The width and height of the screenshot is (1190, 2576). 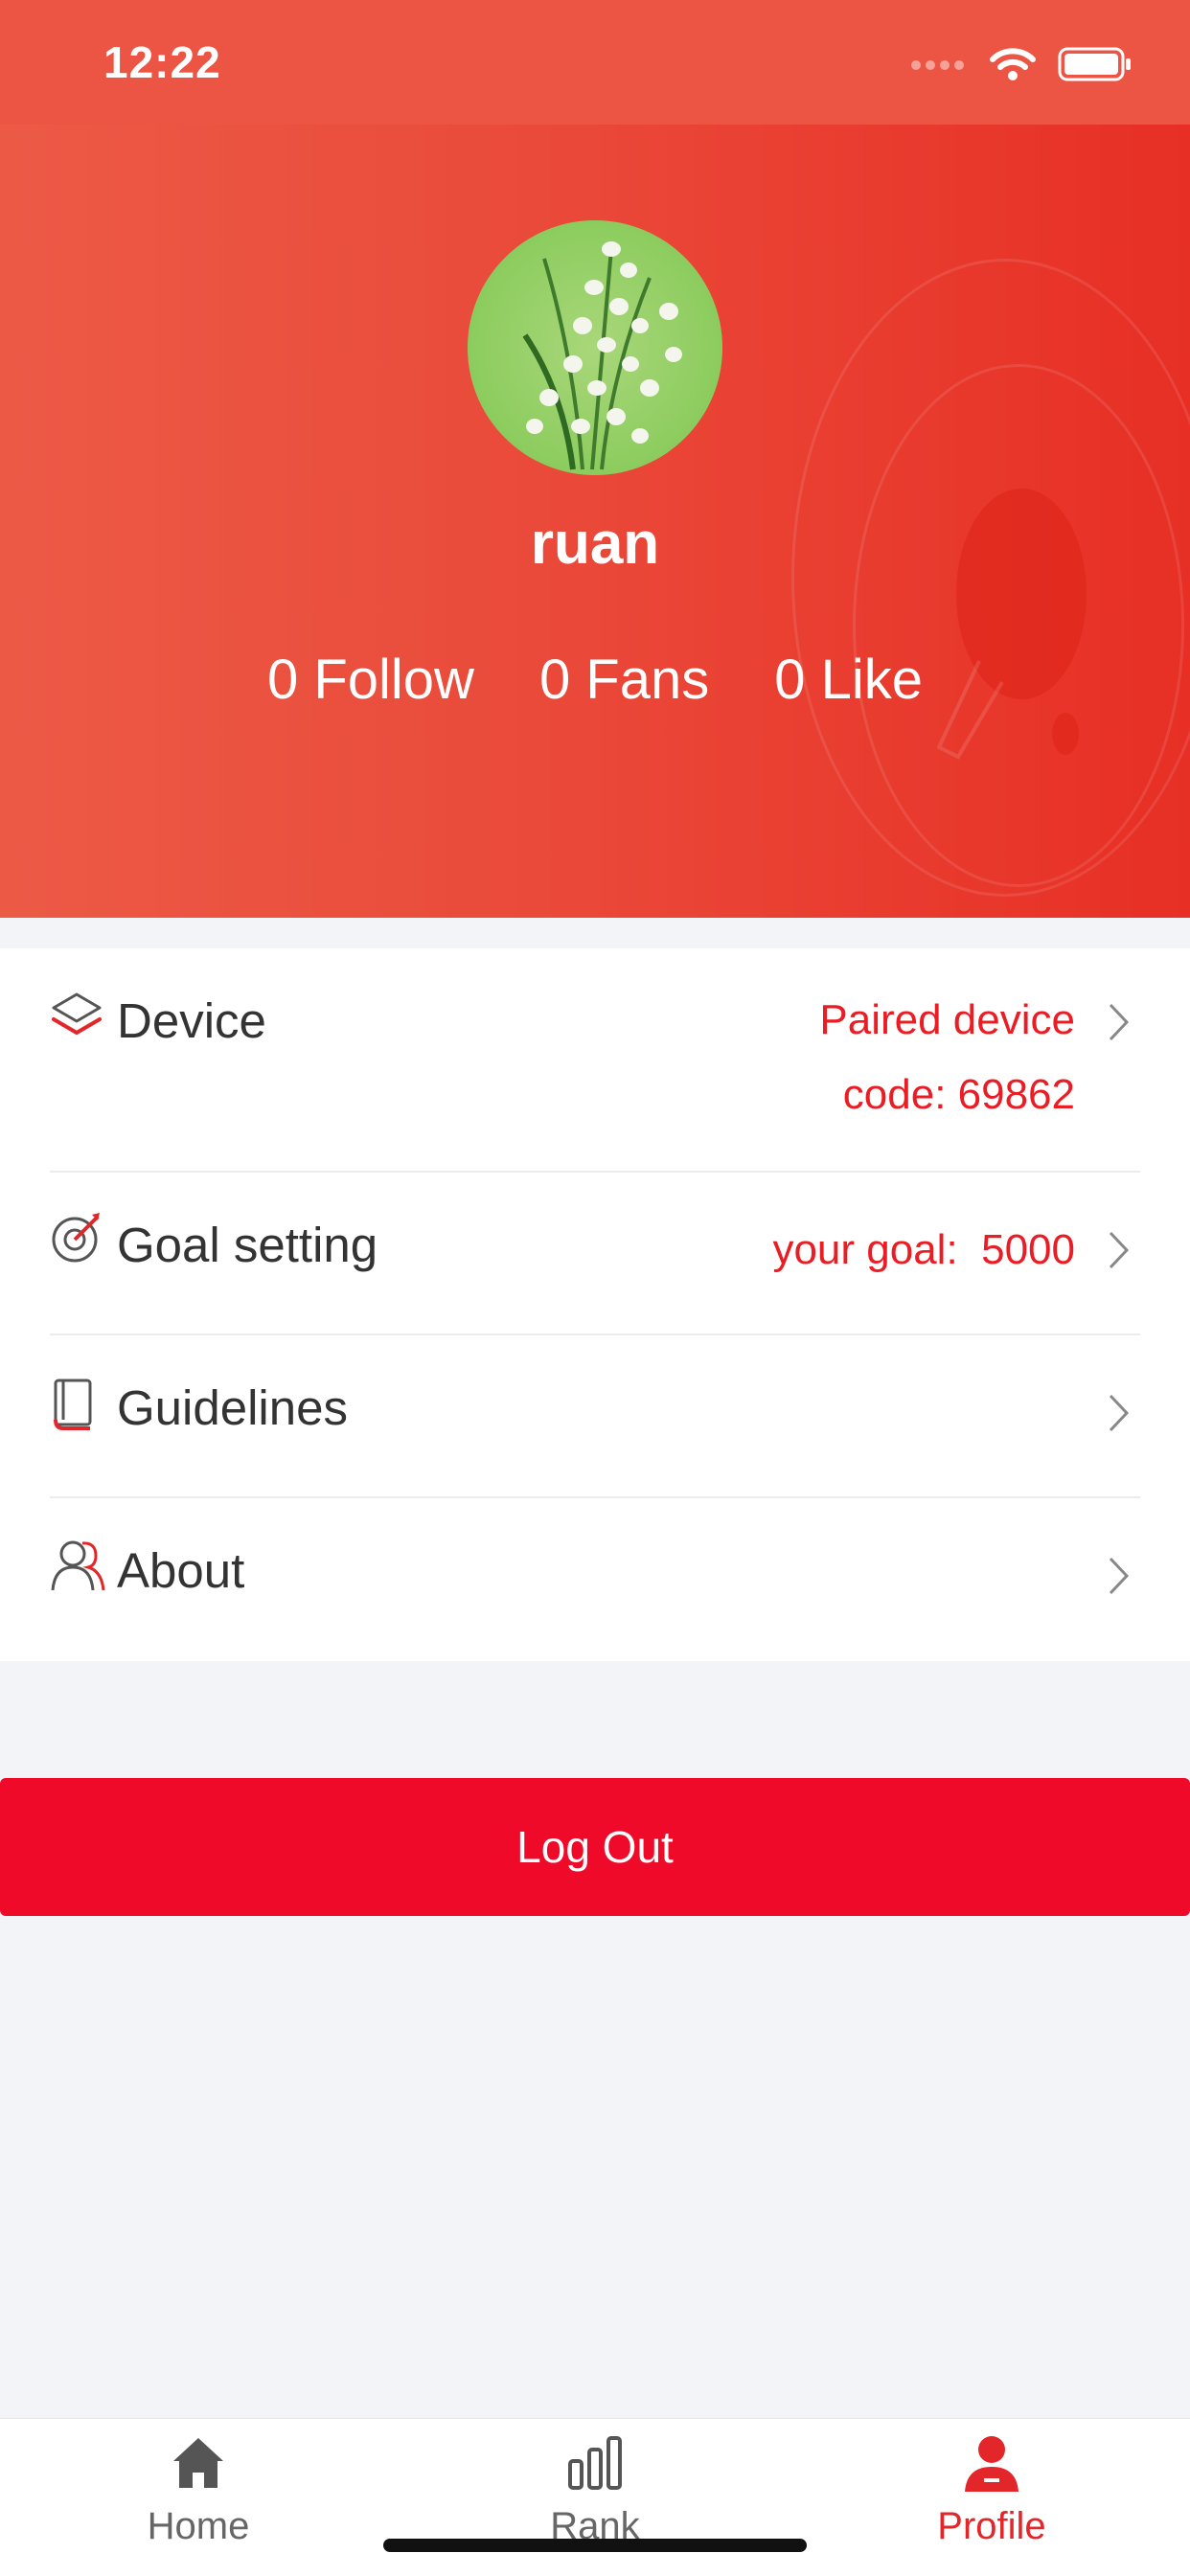 What do you see at coordinates (199, 2497) in the screenshot?
I see `tab-home: Home` at bounding box center [199, 2497].